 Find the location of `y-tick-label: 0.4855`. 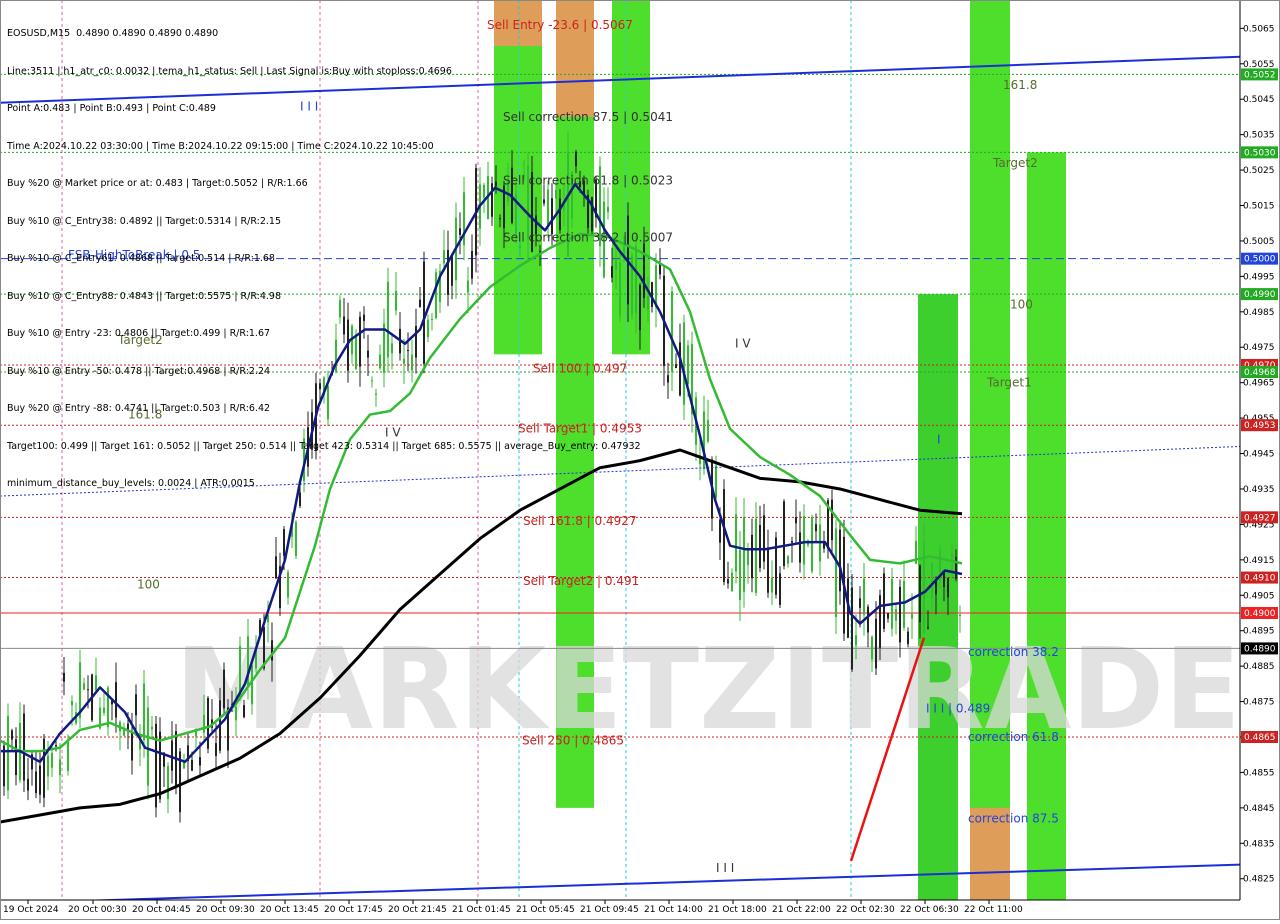

y-tick-label: 0.4855 is located at coordinates (1259, 773).